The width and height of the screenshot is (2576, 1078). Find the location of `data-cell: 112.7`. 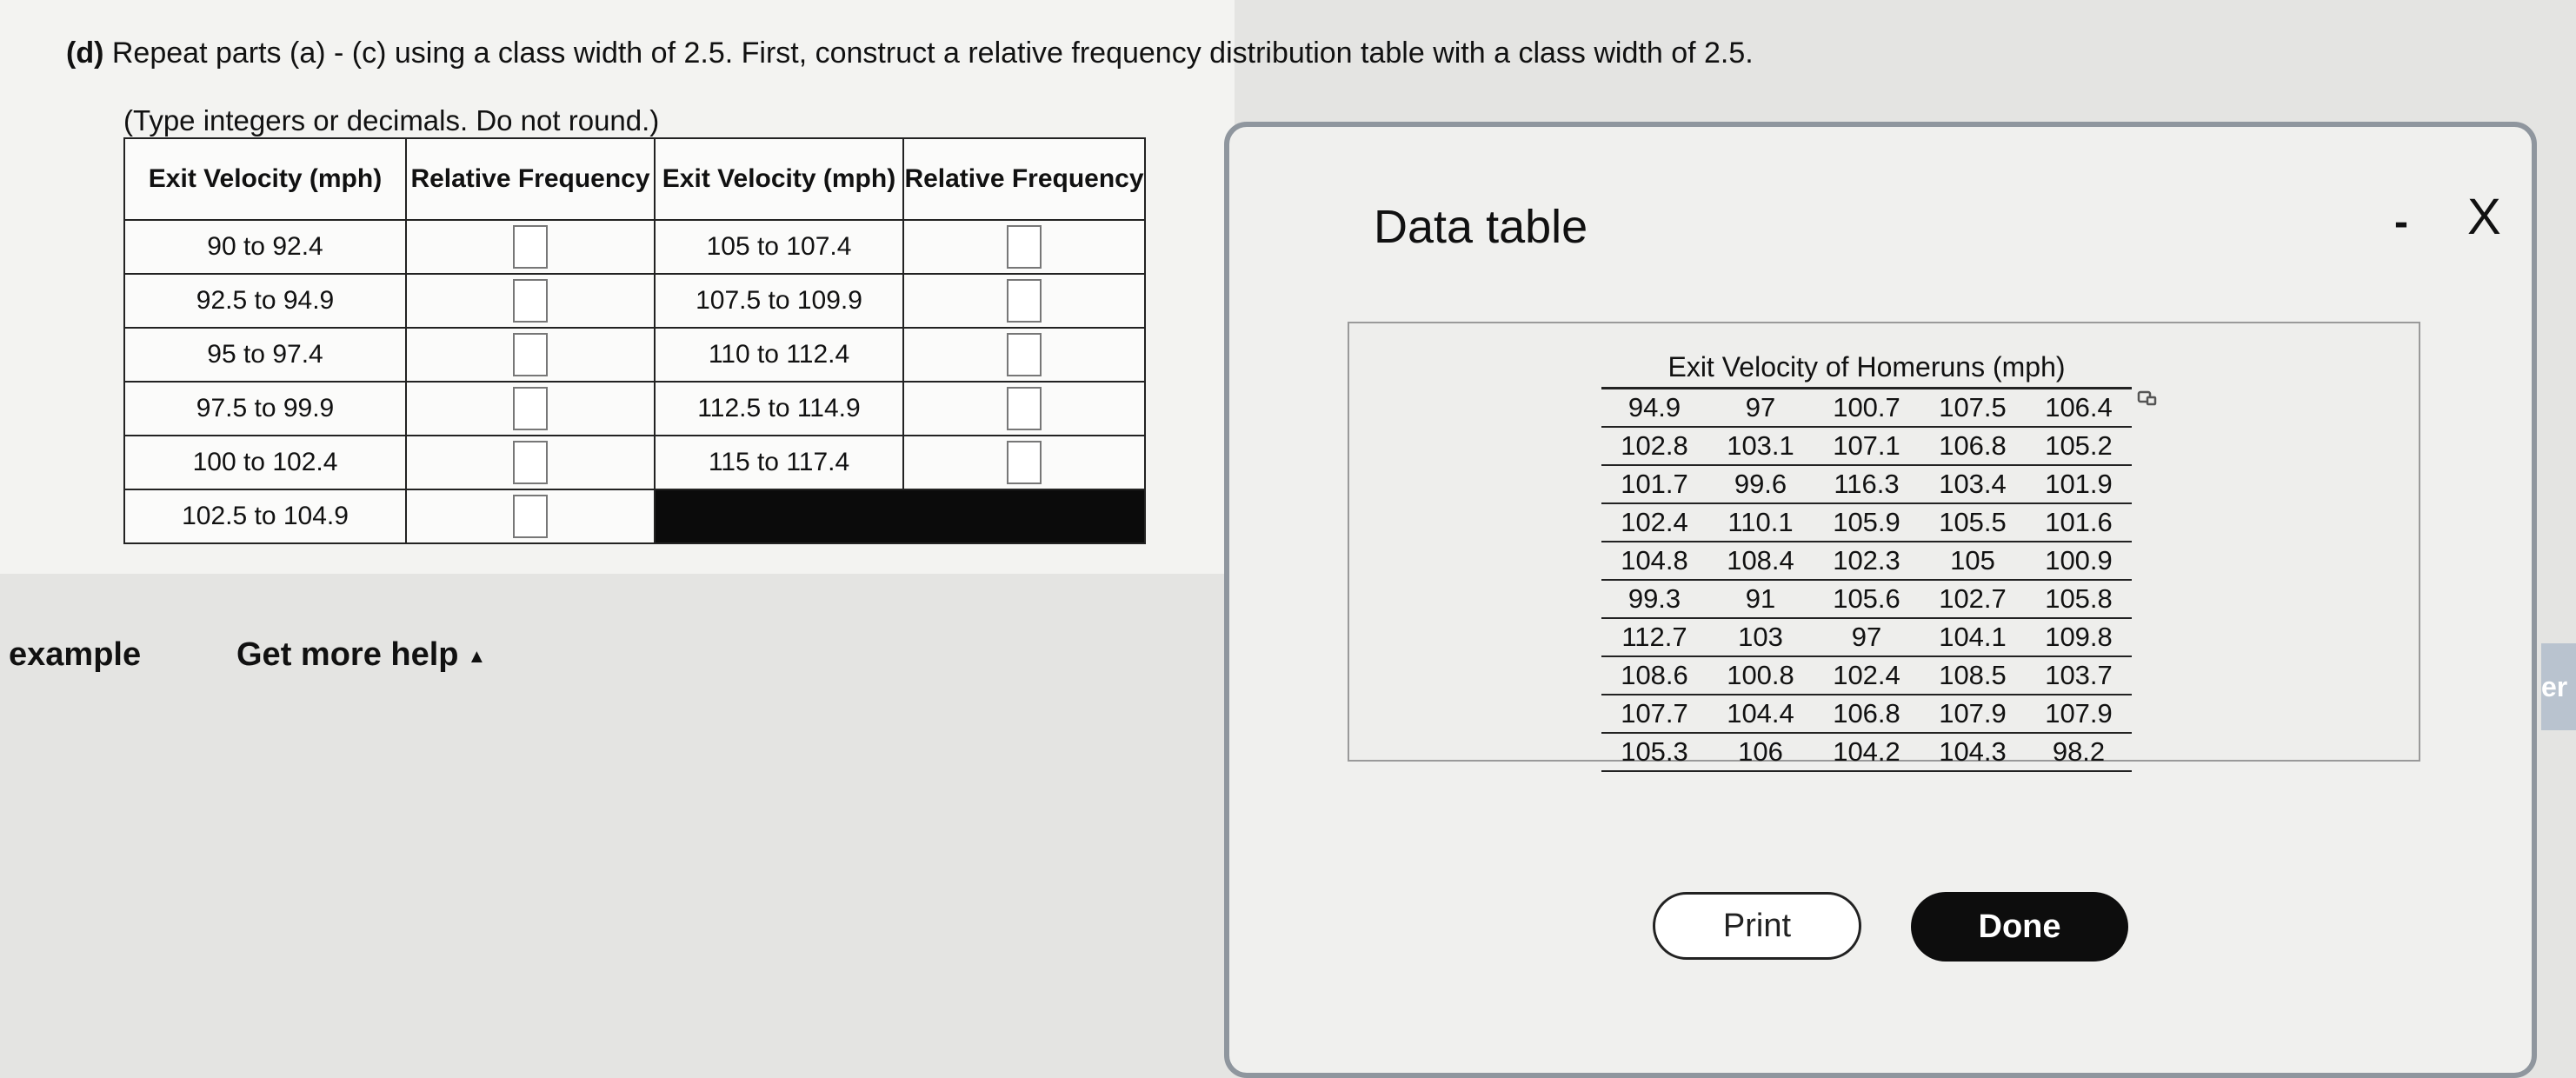

data-cell: 112.7 is located at coordinates (1654, 637).